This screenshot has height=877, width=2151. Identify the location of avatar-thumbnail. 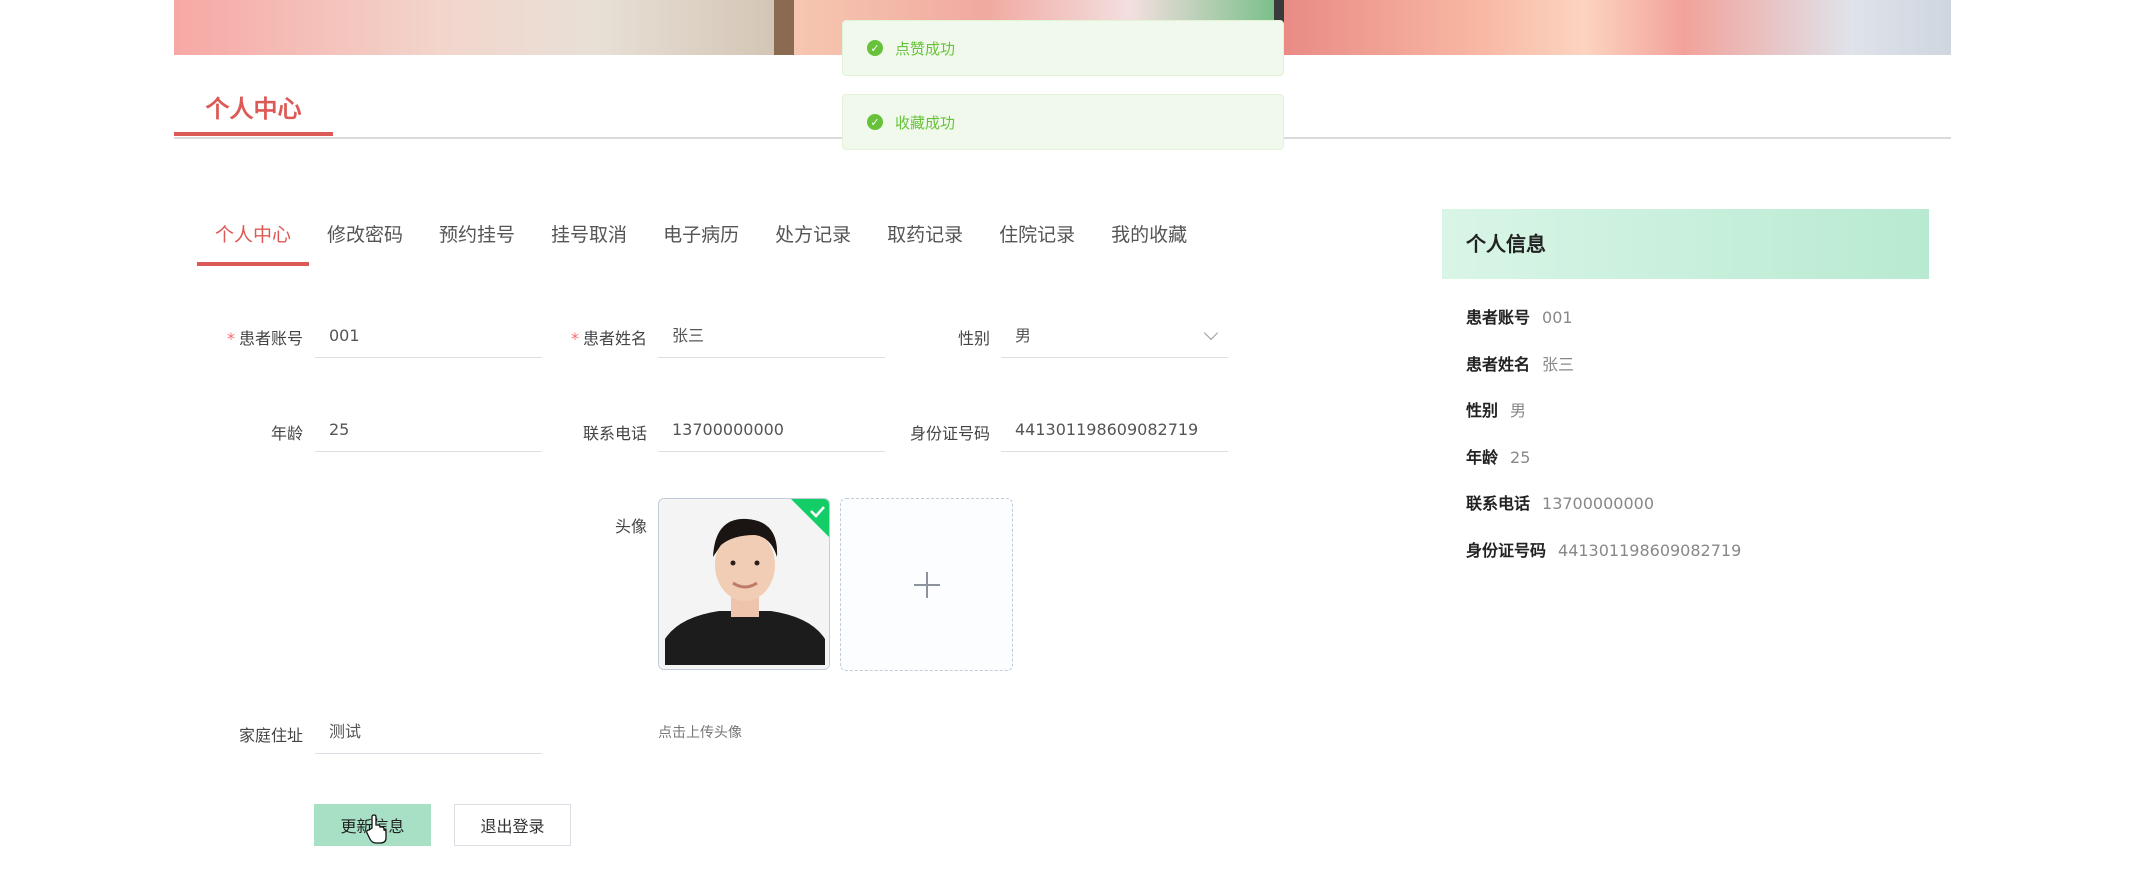
(744, 584).